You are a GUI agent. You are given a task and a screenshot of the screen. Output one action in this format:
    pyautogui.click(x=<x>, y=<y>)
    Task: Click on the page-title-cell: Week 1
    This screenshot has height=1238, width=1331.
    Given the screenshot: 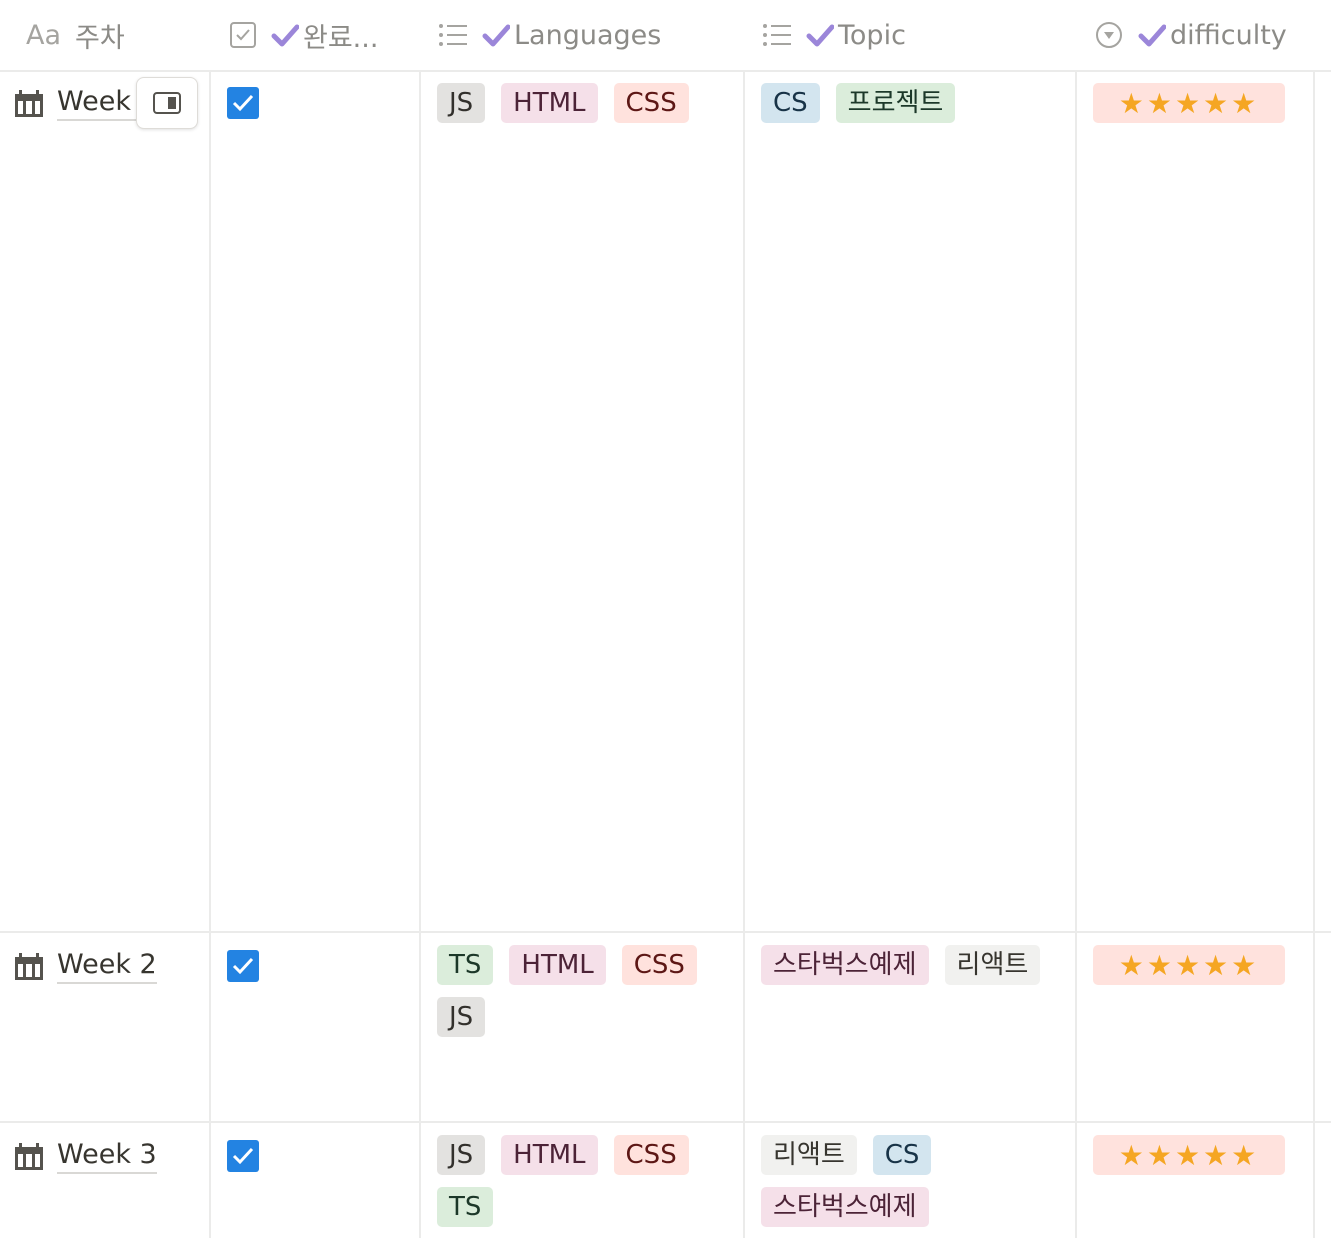 What is the action you would take?
    pyautogui.click(x=75, y=103)
    